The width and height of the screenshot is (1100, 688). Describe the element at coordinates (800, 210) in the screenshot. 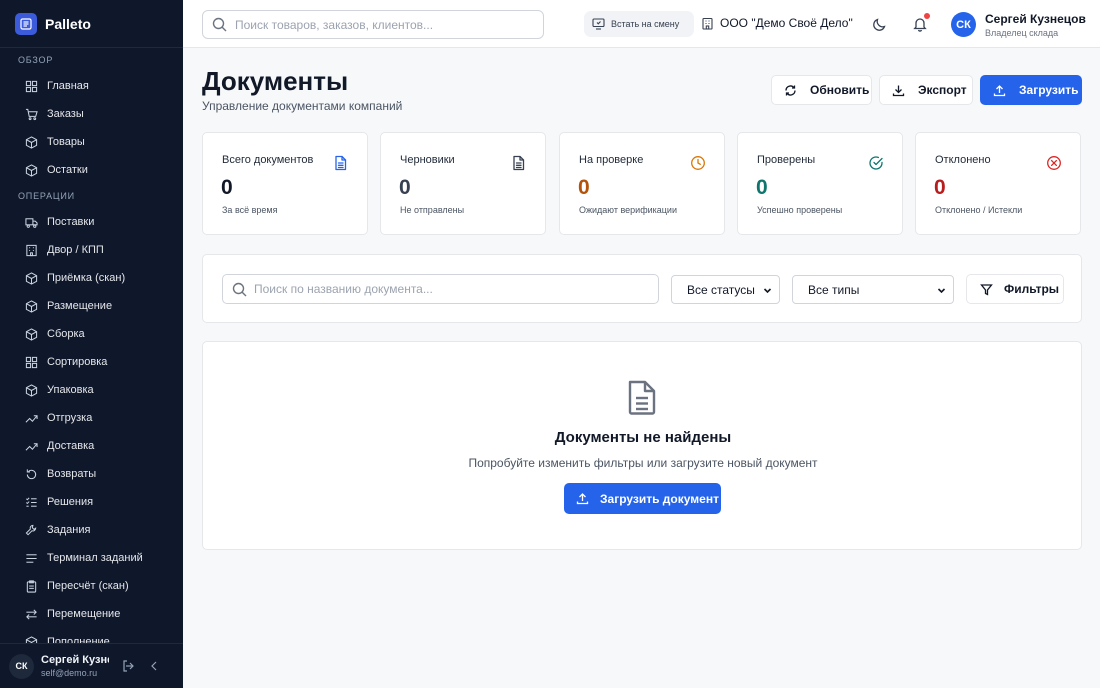

I see `stat-description: Успешно проверены` at that location.